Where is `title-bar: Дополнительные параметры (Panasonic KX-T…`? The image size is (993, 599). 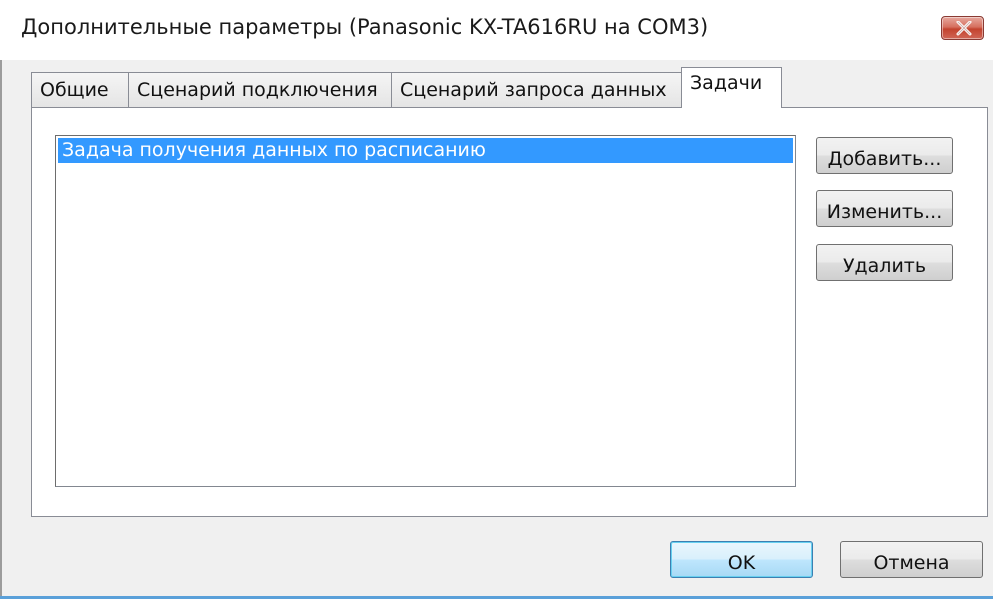
title-bar: Дополнительные параметры (Panasonic KX-T… is located at coordinates (496, 30).